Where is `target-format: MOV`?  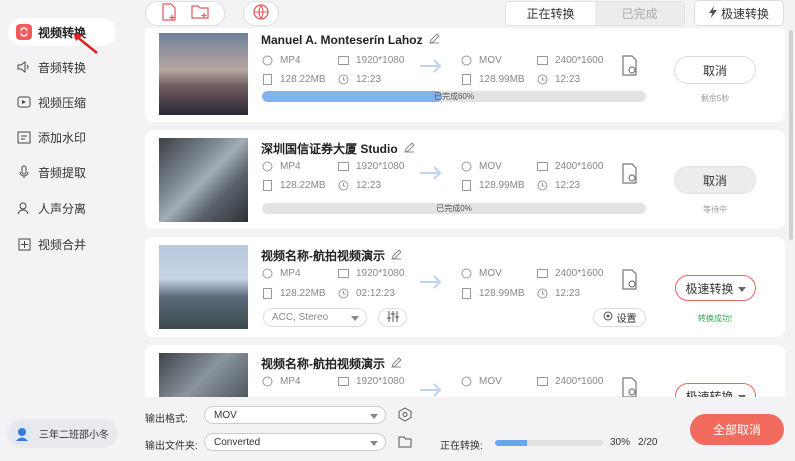 target-format: MOV is located at coordinates (481, 273).